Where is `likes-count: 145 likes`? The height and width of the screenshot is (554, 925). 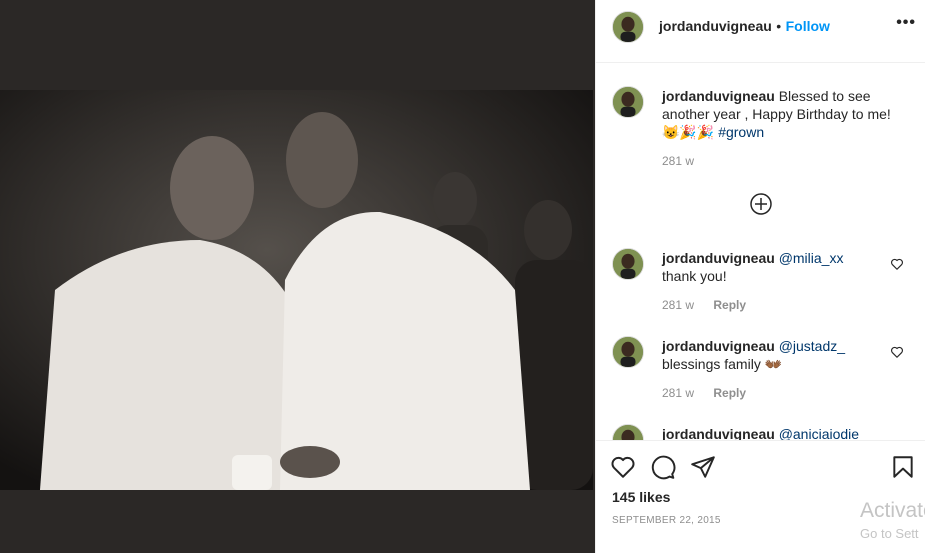 likes-count: 145 likes is located at coordinates (641, 497).